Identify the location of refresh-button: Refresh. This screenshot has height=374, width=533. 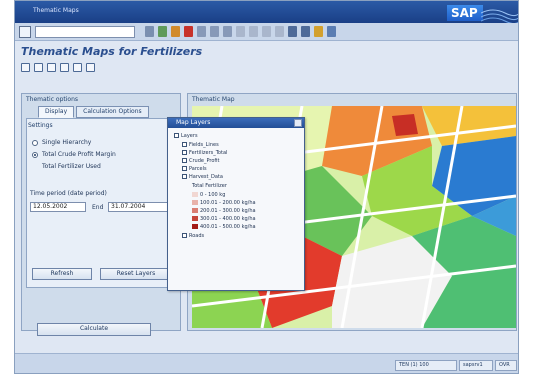
(62, 274).